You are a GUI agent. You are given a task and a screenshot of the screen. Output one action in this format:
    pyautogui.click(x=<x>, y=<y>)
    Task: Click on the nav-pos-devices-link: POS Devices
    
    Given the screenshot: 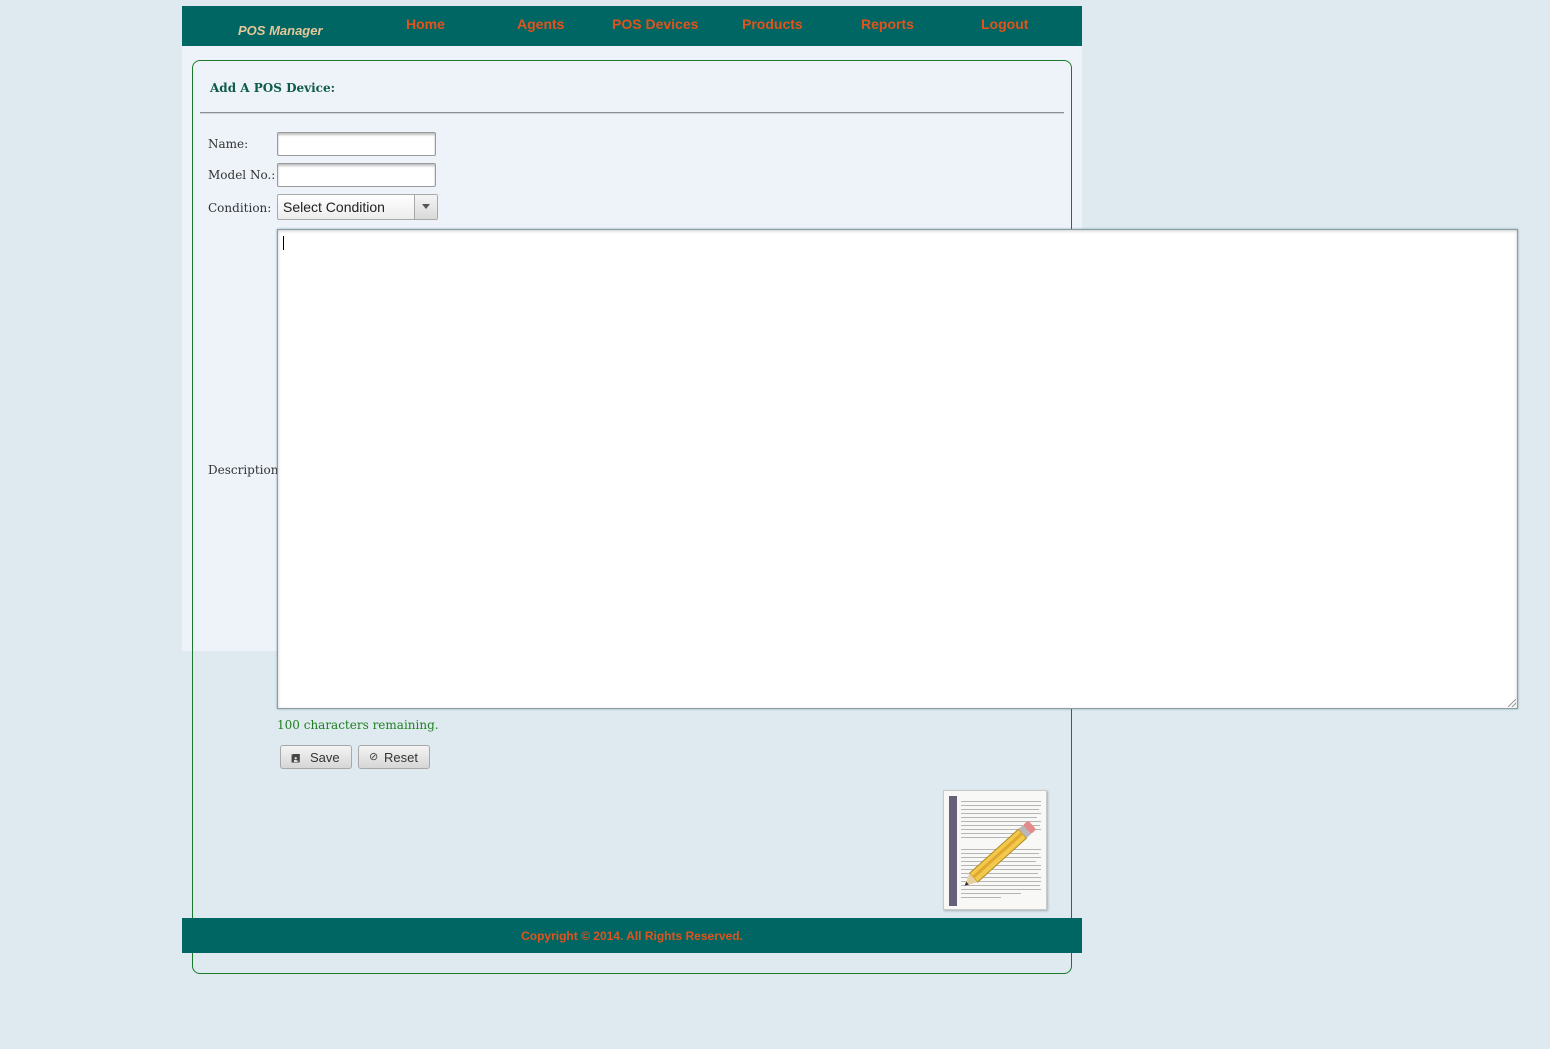 What is the action you would take?
    pyautogui.click(x=655, y=24)
    